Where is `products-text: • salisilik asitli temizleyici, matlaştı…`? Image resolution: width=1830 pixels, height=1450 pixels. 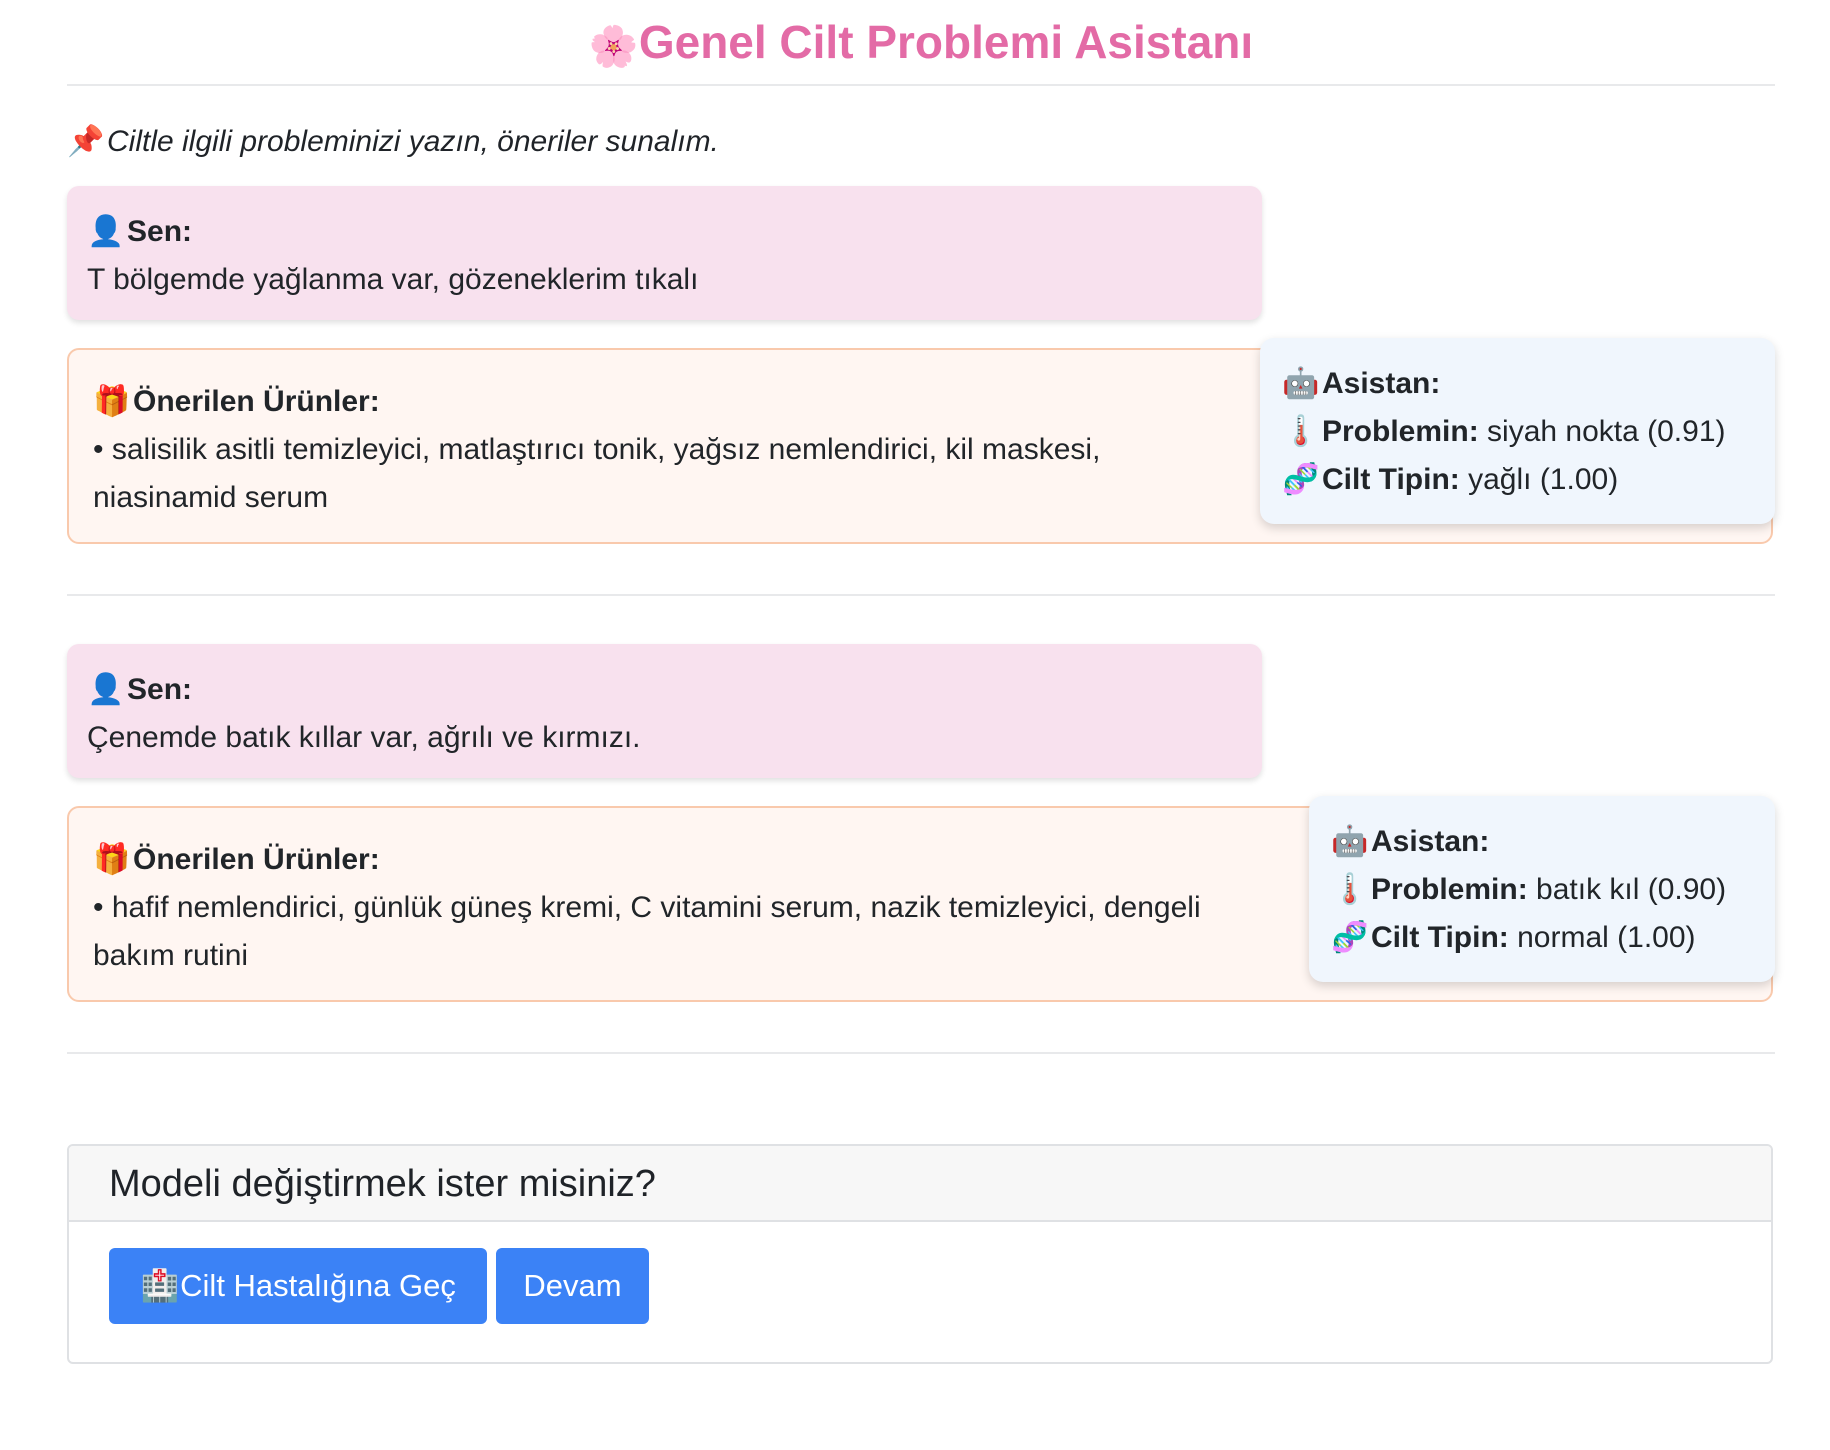
products-text: • salisilik asitli temizleyici, matlaştı… is located at coordinates (597, 473).